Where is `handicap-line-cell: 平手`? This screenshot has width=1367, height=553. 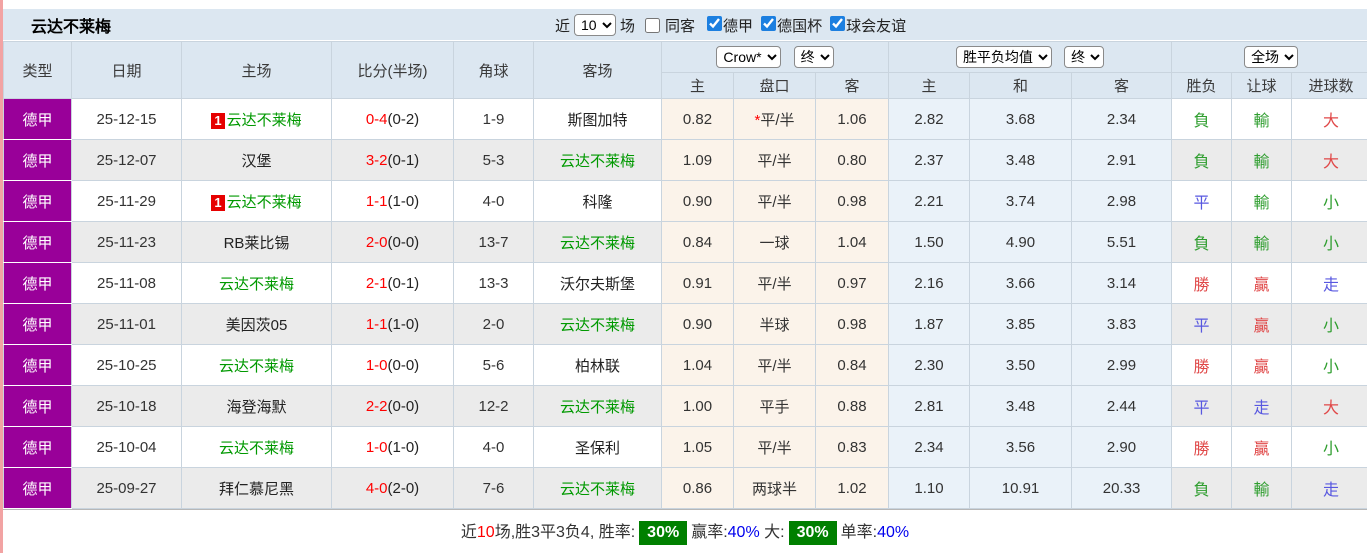 handicap-line-cell: 平手 is located at coordinates (774, 406).